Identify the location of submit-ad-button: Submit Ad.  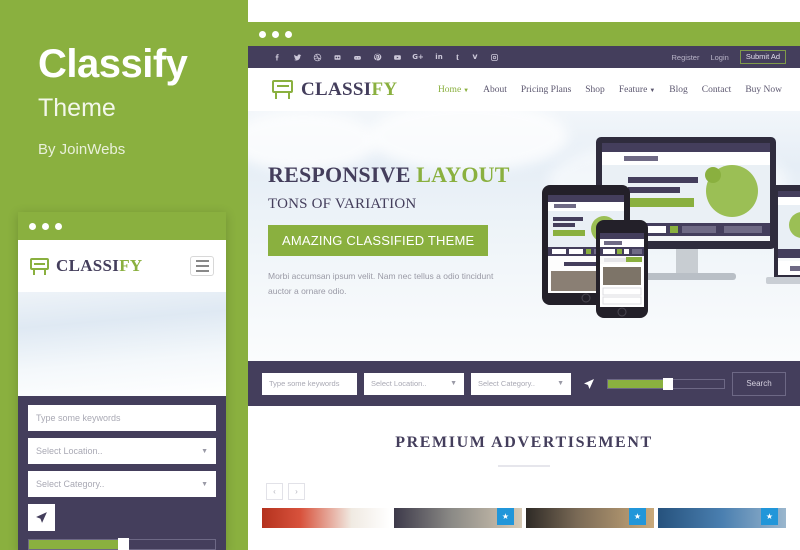
(762, 57).